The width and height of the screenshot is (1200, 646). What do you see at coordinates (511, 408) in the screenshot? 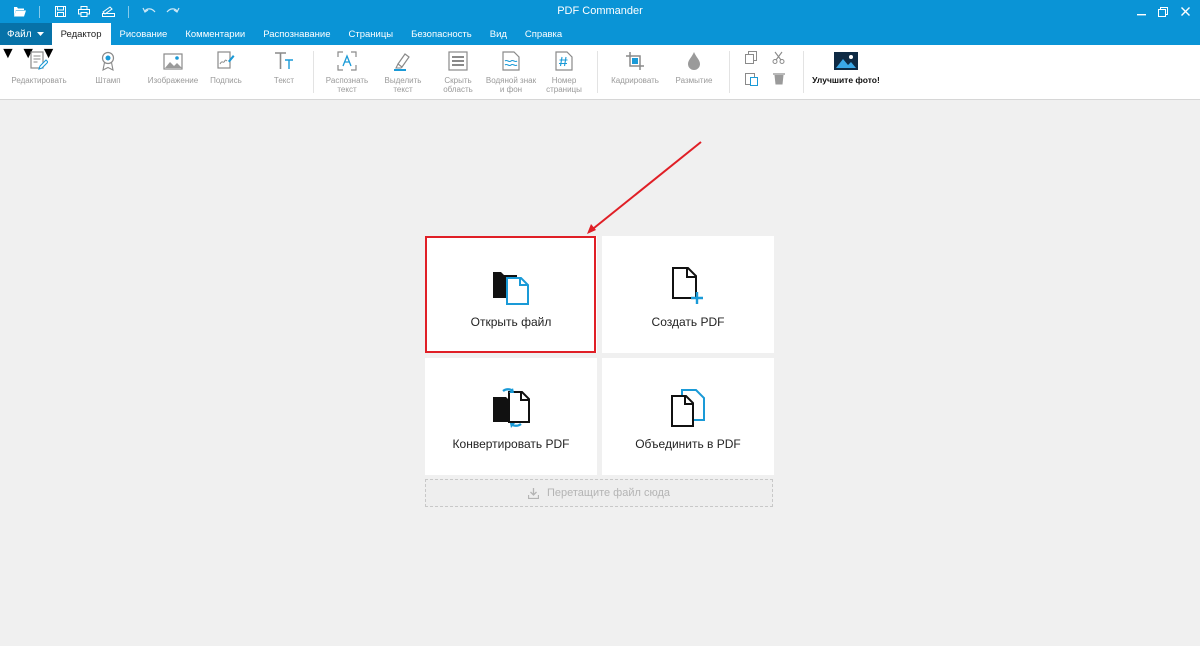
I see `convert-documents-icon` at bounding box center [511, 408].